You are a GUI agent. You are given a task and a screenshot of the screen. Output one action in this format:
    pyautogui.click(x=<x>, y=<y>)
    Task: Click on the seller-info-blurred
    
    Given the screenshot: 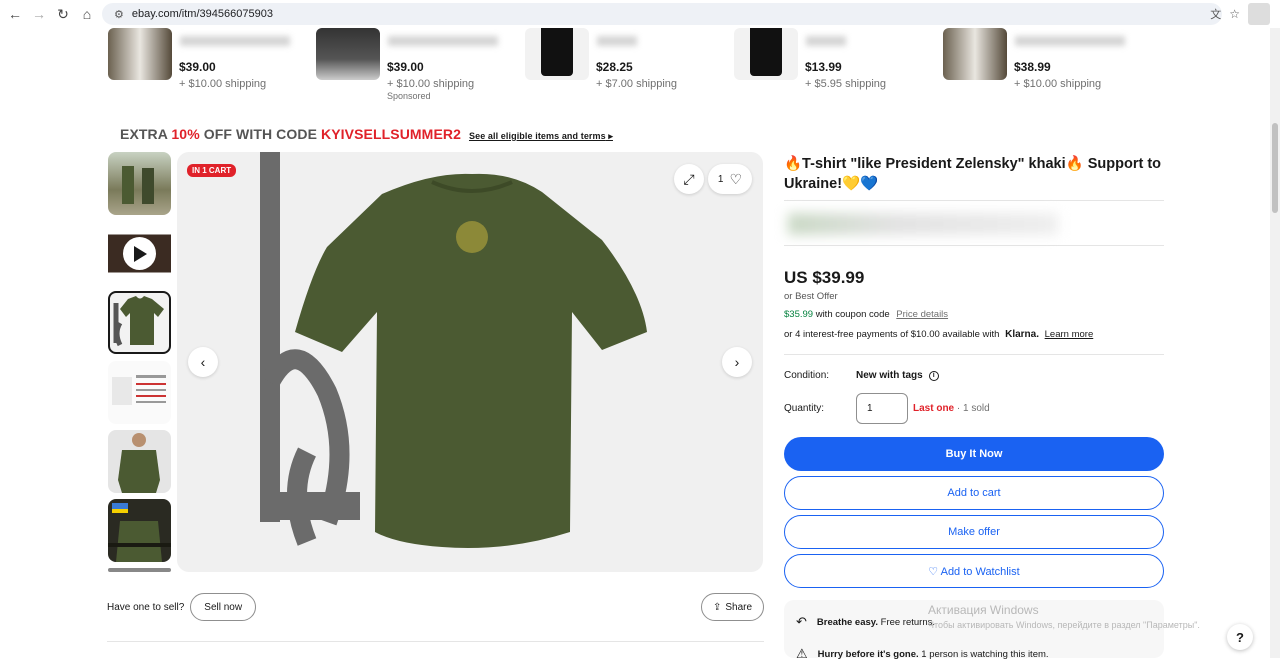 What is the action you would take?
    pyautogui.click(x=974, y=223)
    